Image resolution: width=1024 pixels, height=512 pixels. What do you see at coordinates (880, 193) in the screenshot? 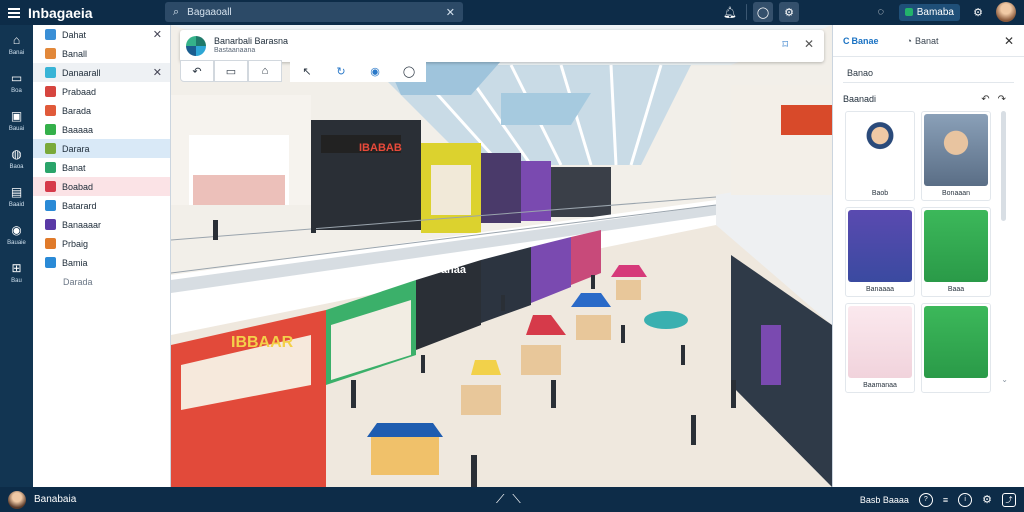
I see `product-caption: Baob` at bounding box center [880, 193].